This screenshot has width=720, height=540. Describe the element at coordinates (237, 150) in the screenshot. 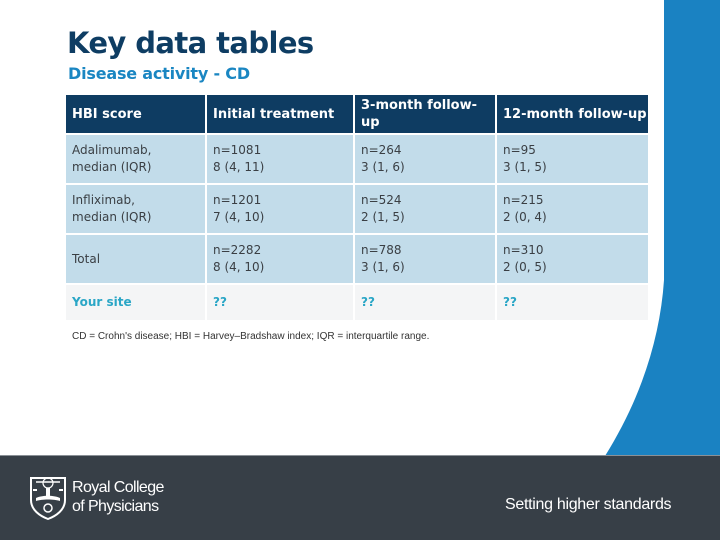

I see `cell-text: n=1081` at that location.